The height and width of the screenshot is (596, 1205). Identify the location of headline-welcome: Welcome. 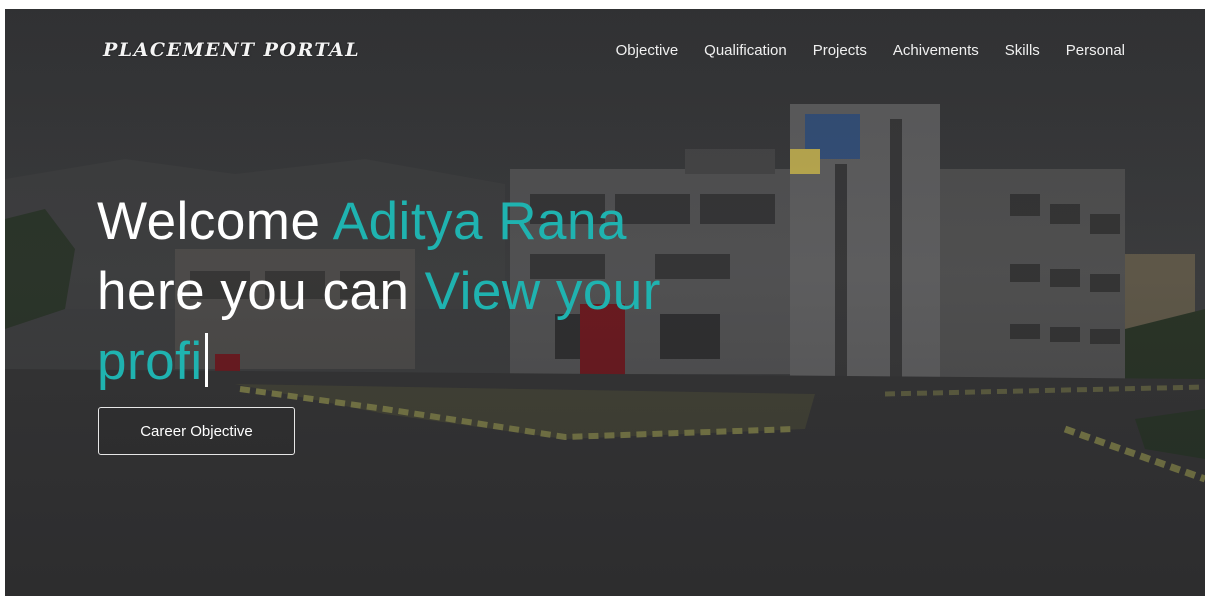
(215, 221).